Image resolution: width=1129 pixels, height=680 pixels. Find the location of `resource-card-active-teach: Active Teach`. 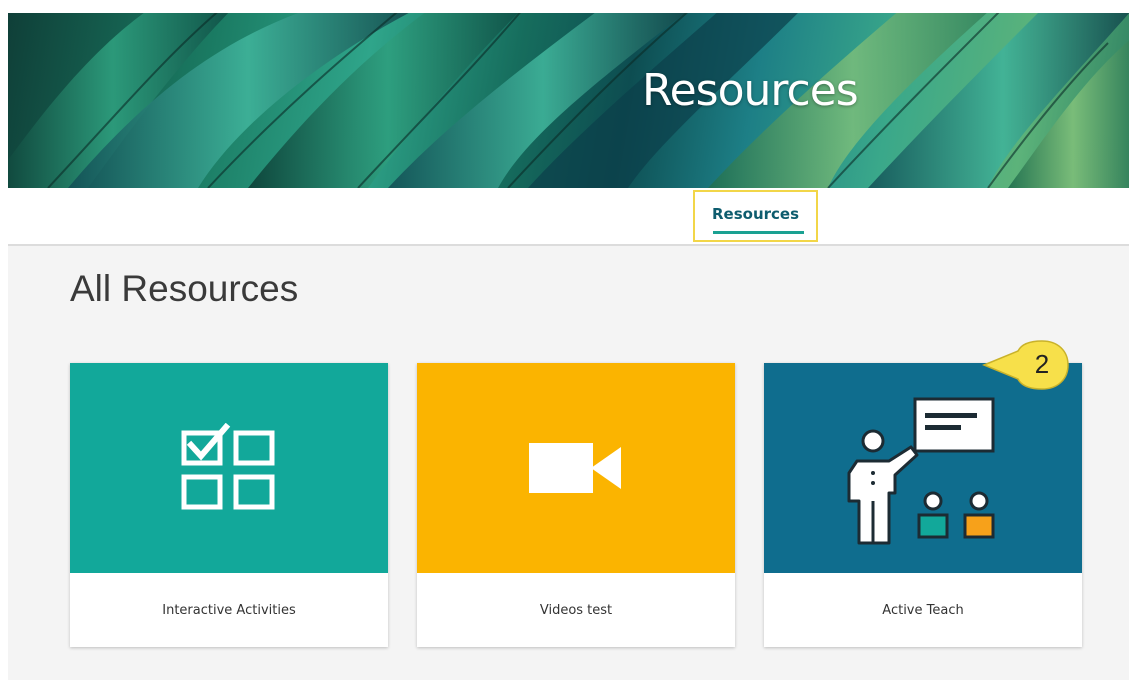

resource-card-active-teach: Active Teach is located at coordinates (923, 505).